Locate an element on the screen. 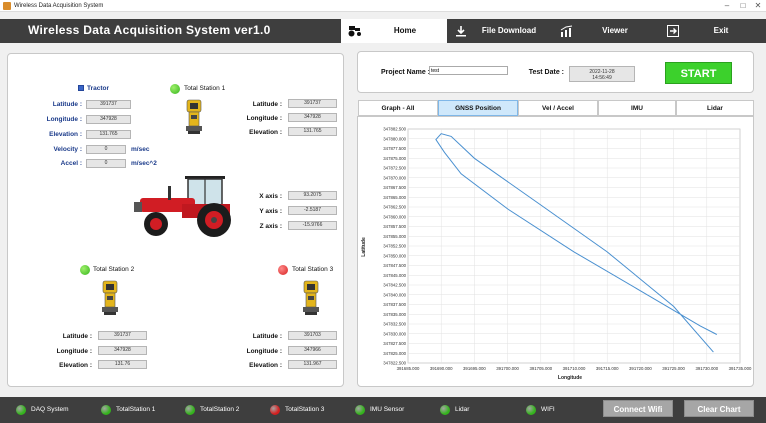  y-tick-label: 347877.500 is located at coordinates (394, 148).